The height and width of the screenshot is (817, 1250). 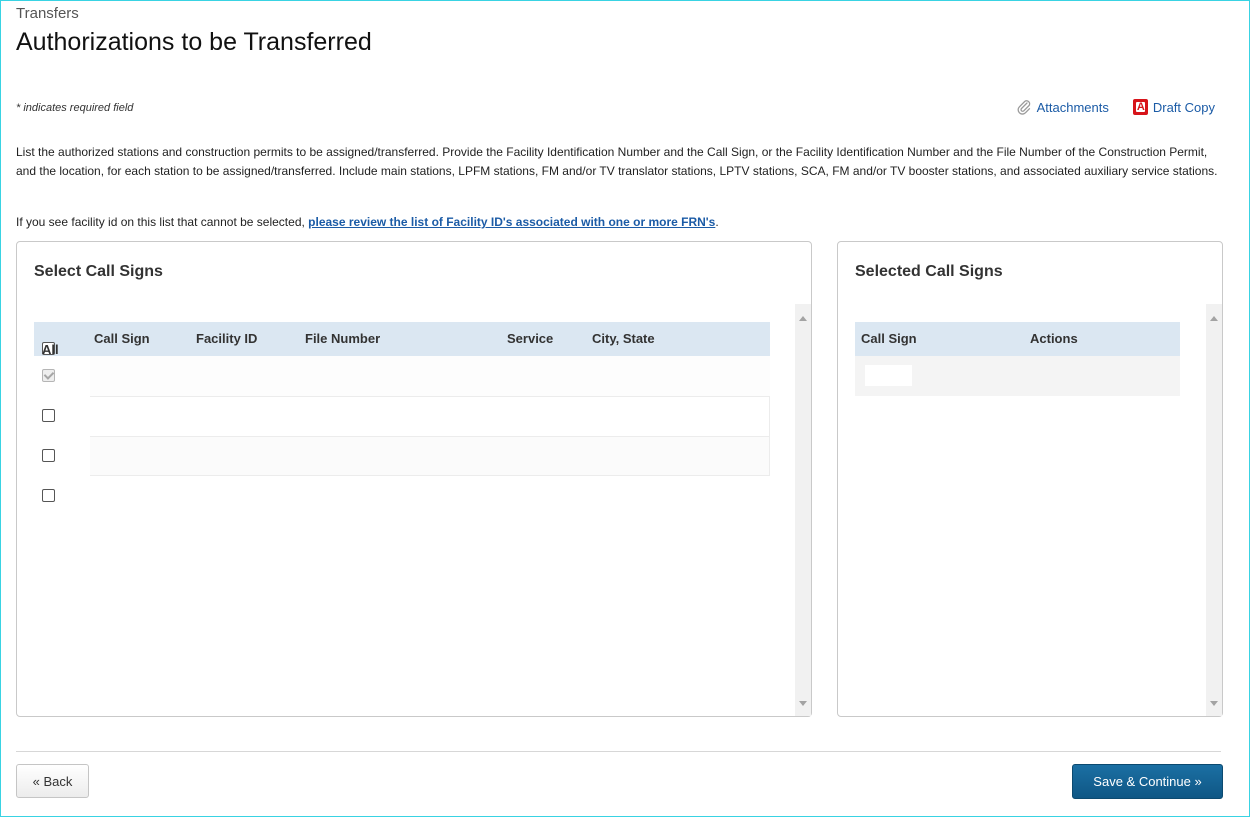 I want to click on required-field-note: * indicates required field, so click(x=75, y=108).